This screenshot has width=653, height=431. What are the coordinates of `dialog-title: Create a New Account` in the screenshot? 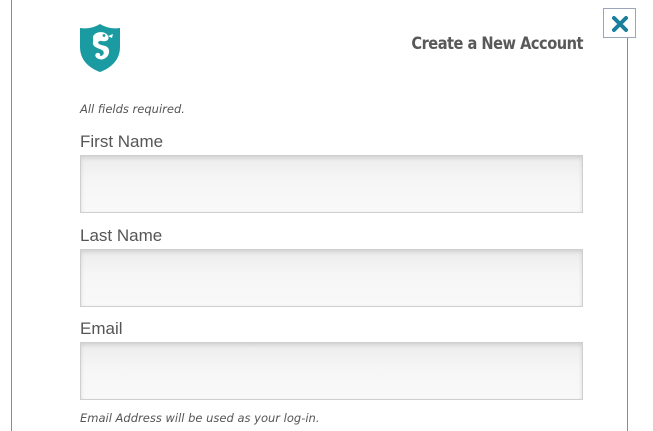 It's located at (497, 44).